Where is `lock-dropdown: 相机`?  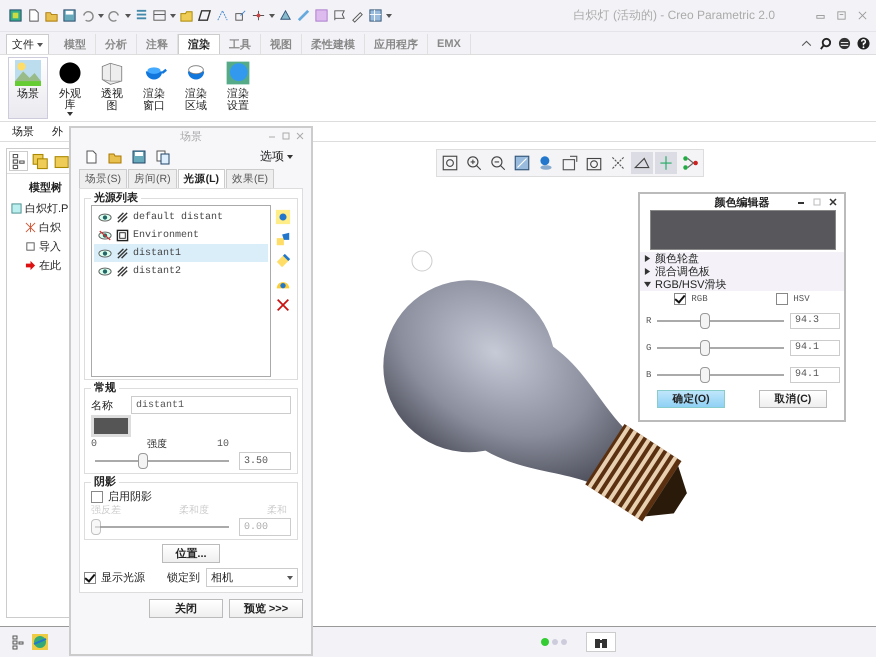 lock-dropdown: 相机 is located at coordinates (252, 577).